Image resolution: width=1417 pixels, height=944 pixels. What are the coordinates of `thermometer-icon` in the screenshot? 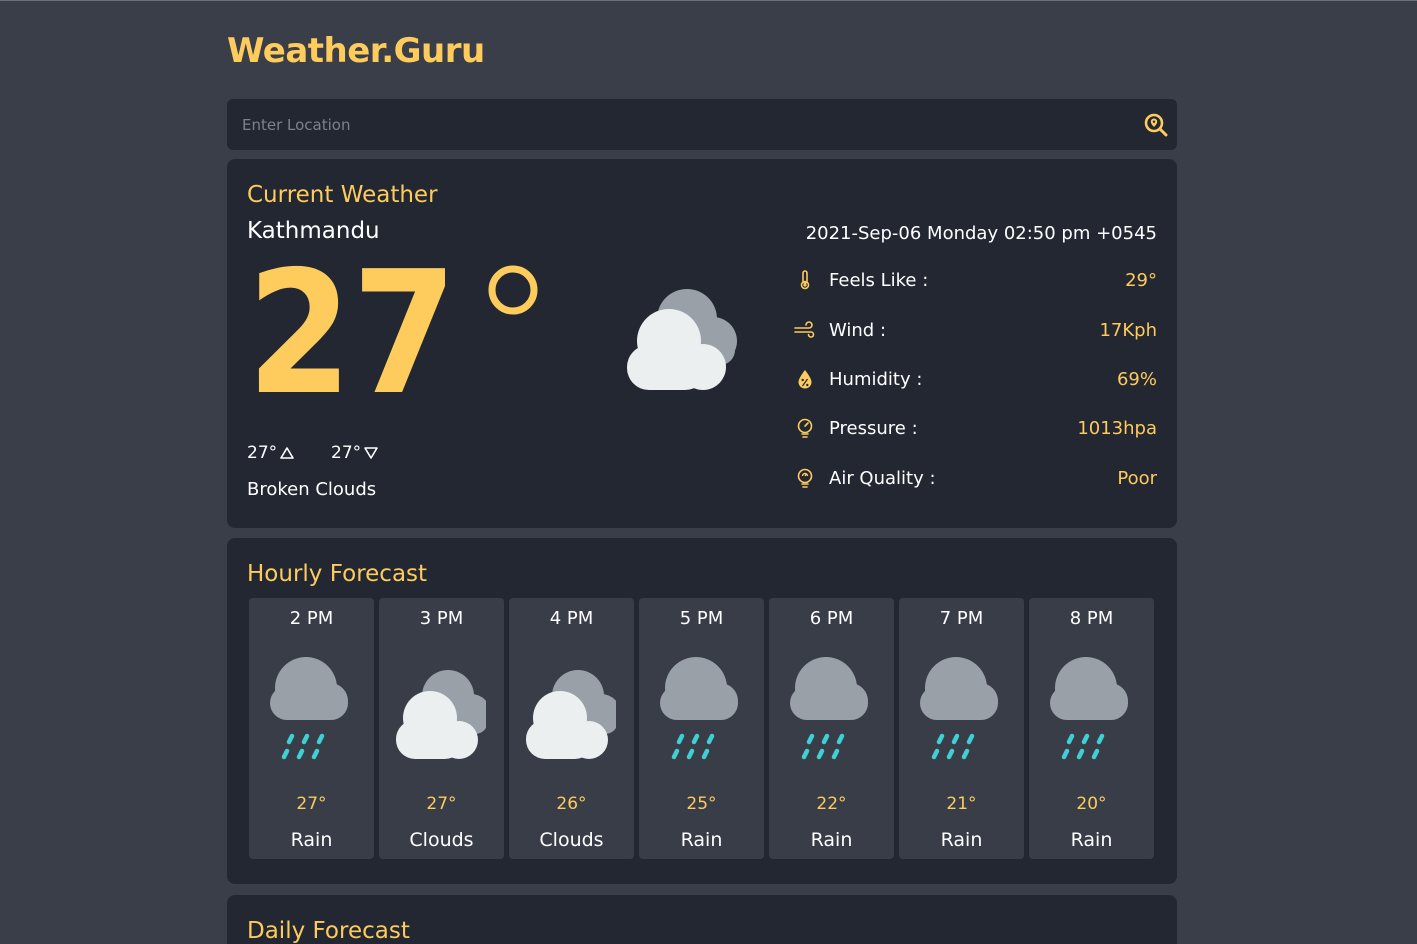 It's located at (805, 280).